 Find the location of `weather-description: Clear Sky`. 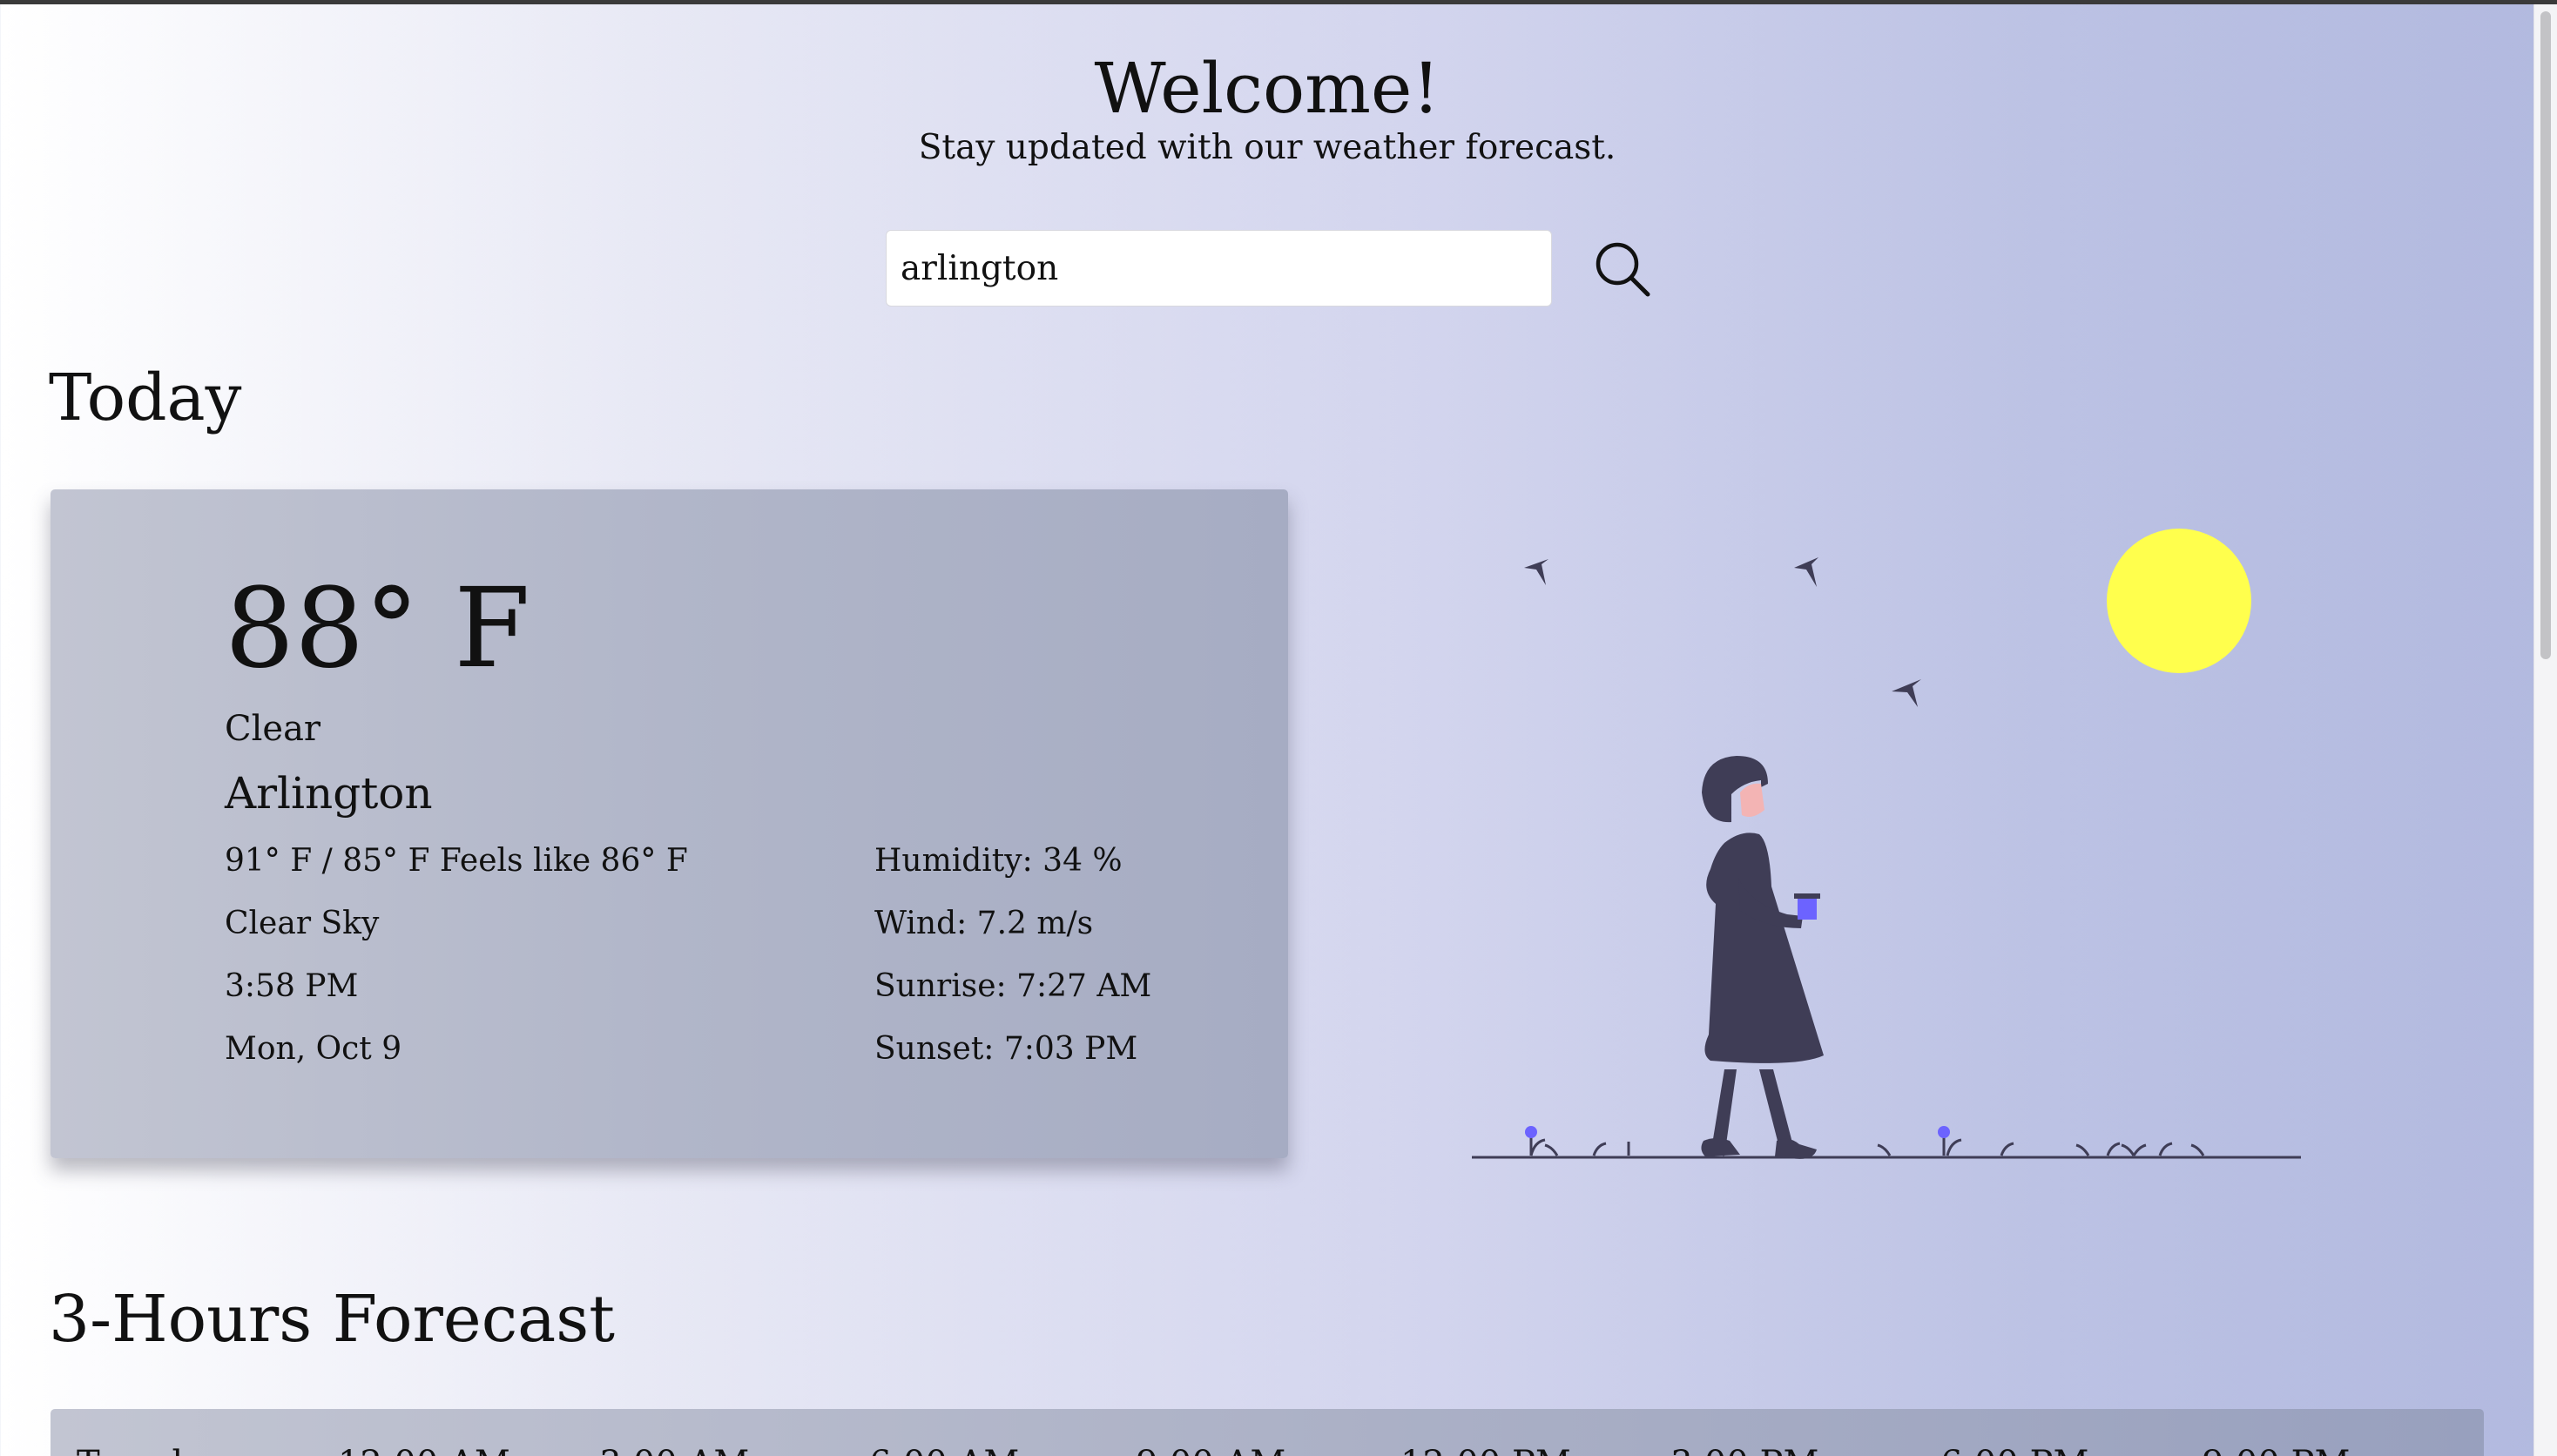

weather-description: Clear Sky is located at coordinates (302, 923).